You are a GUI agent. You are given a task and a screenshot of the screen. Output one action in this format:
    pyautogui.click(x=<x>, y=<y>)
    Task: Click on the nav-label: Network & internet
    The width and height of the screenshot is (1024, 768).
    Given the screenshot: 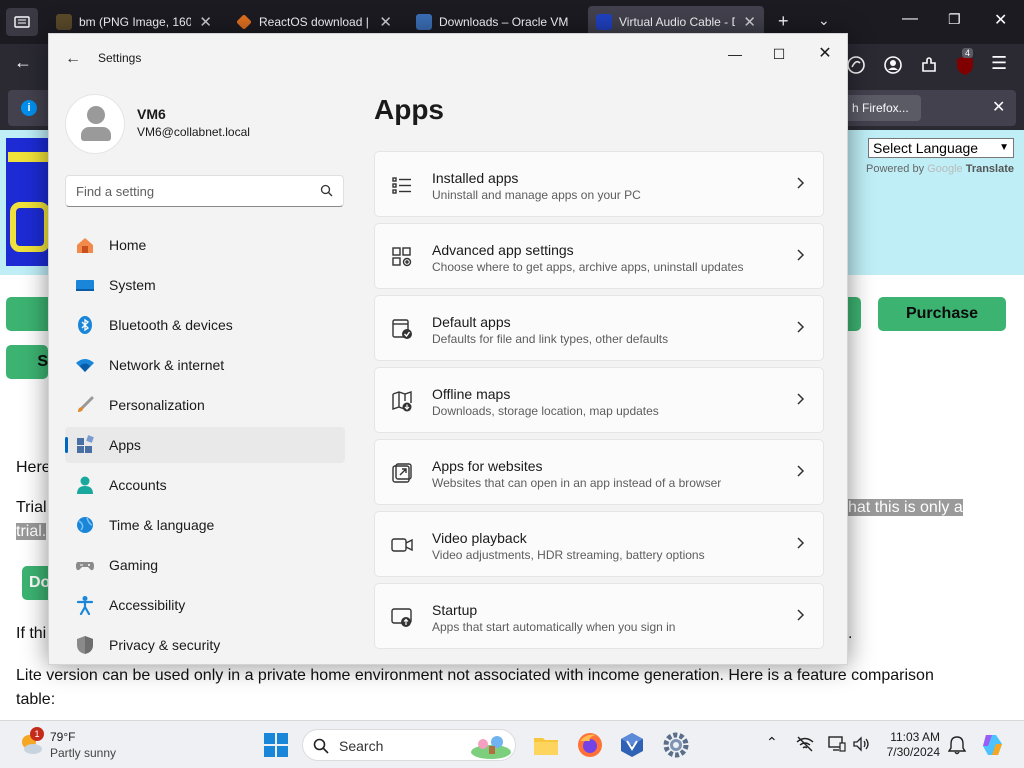 What is the action you would take?
    pyautogui.click(x=167, y=365)
    